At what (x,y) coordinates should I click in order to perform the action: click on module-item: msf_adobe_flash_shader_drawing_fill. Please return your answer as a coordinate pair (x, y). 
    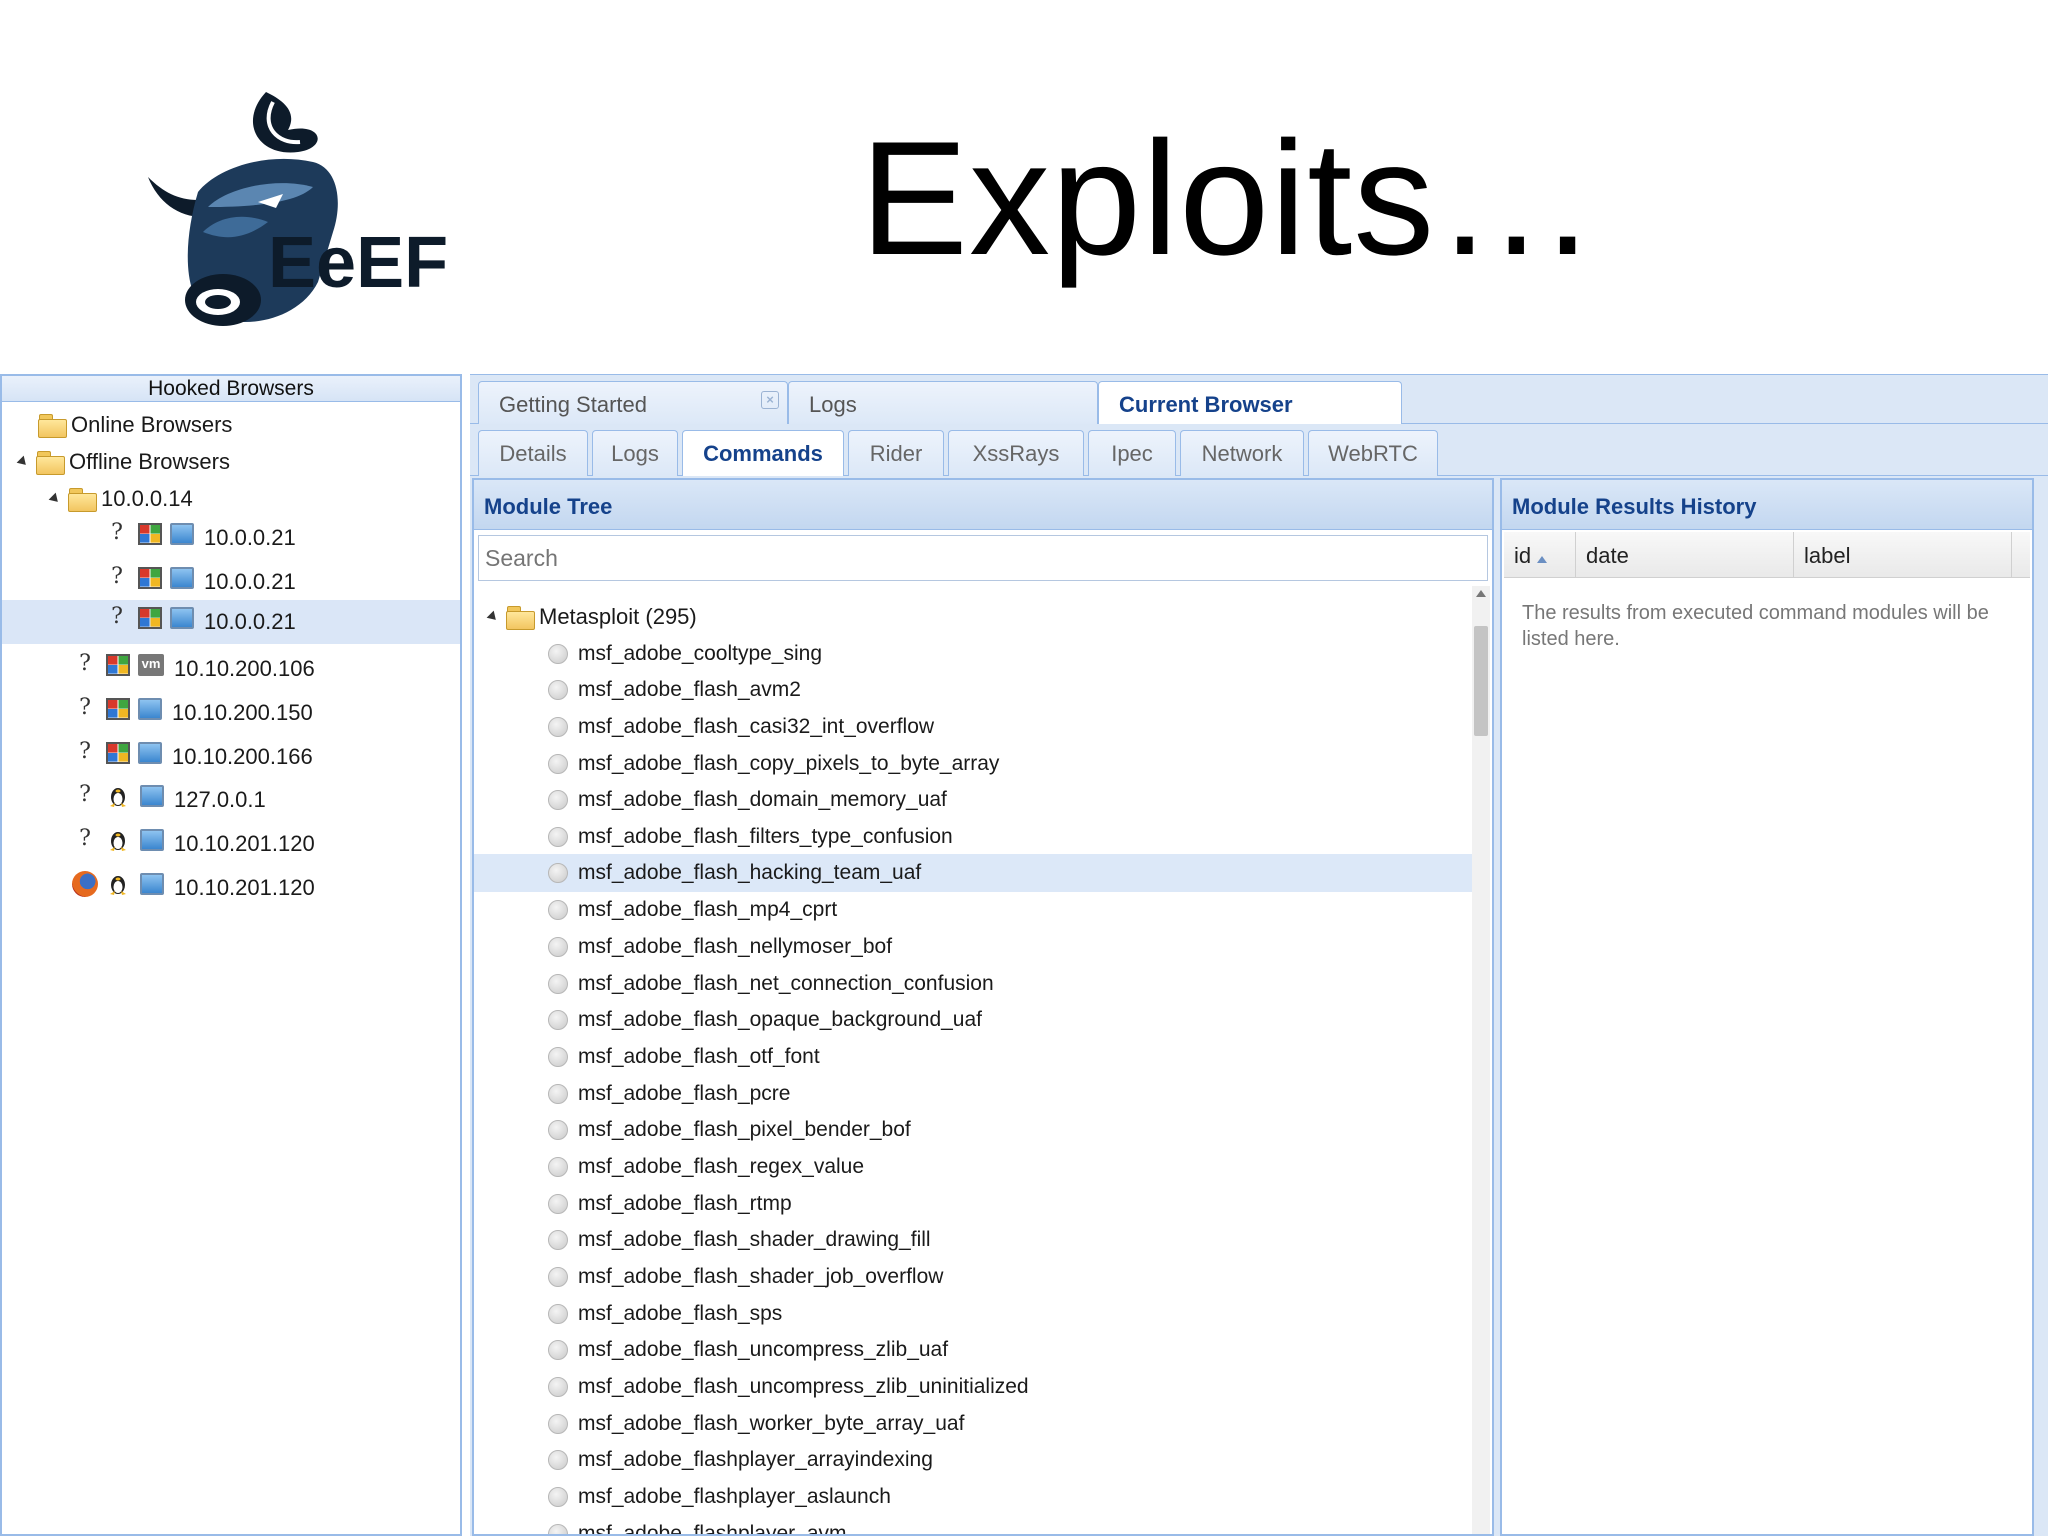
    Looking at the image, I should click on (974, 1240).